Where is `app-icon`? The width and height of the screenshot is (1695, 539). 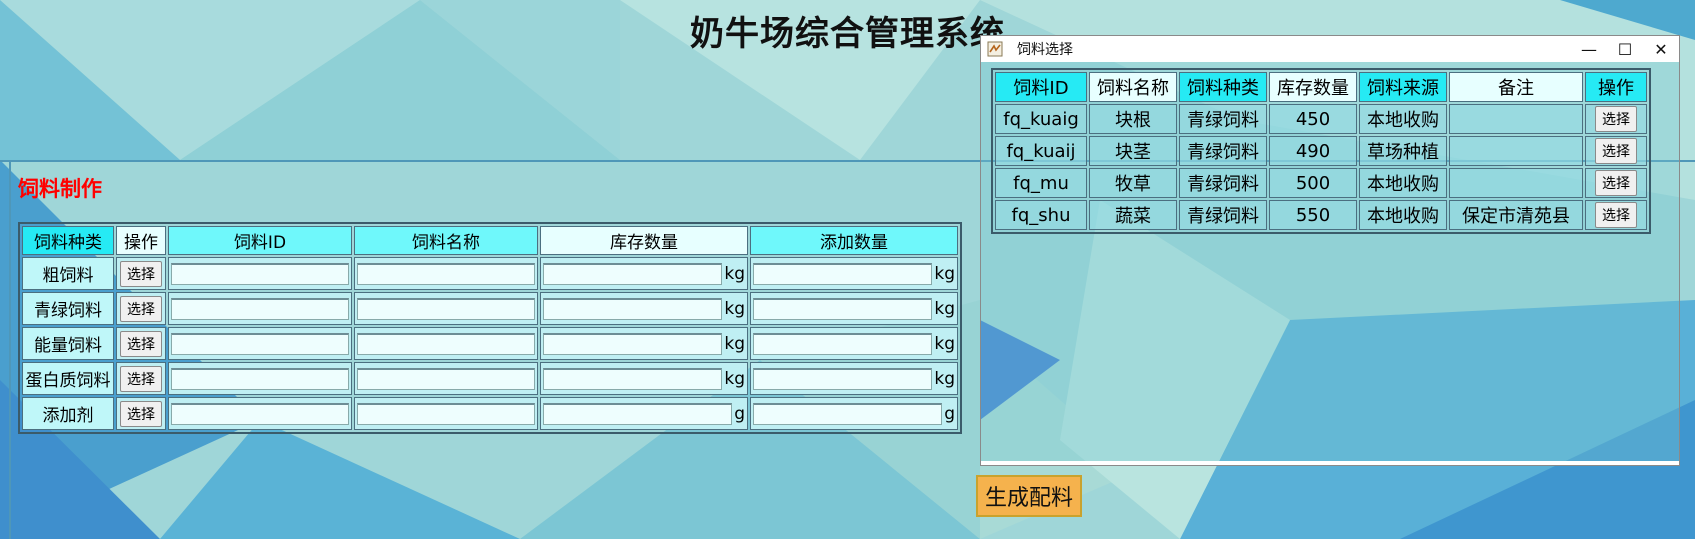 app-icon is located at coordinates (995, 49).